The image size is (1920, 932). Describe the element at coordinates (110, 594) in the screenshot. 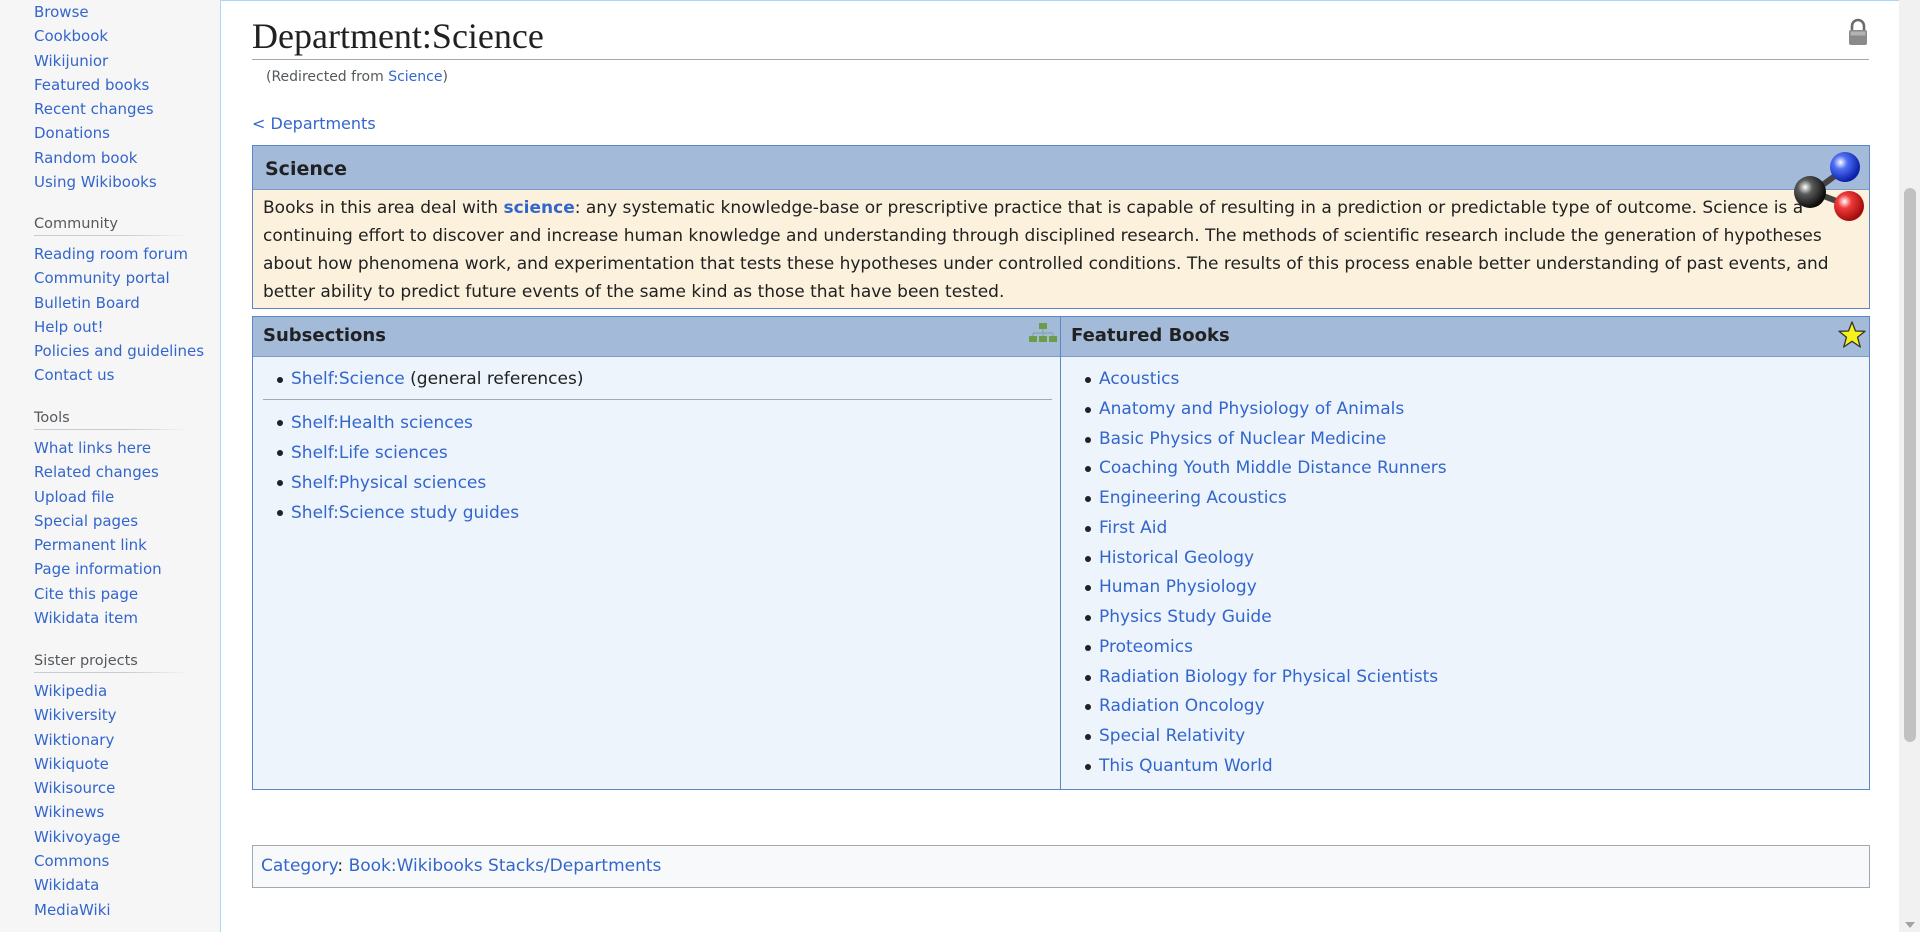

I see `sidebar-item-cite-this-page: Cite this page` at that location.